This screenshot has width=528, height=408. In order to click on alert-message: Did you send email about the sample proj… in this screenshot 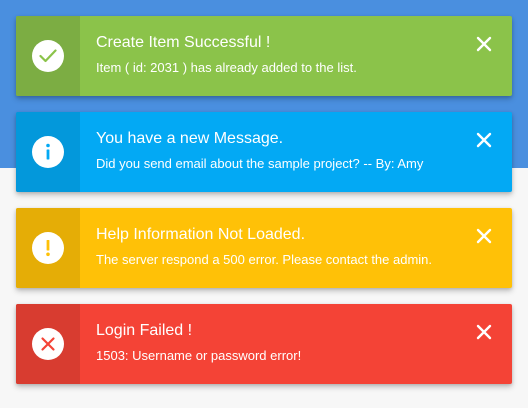, I will do `click(260, 163)`.